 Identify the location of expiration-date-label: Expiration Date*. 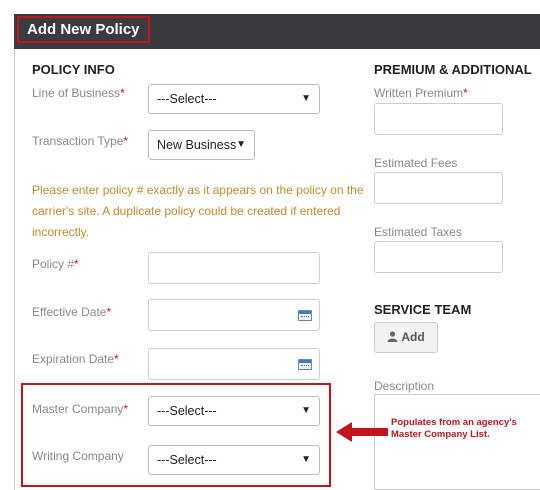
(75, 359).